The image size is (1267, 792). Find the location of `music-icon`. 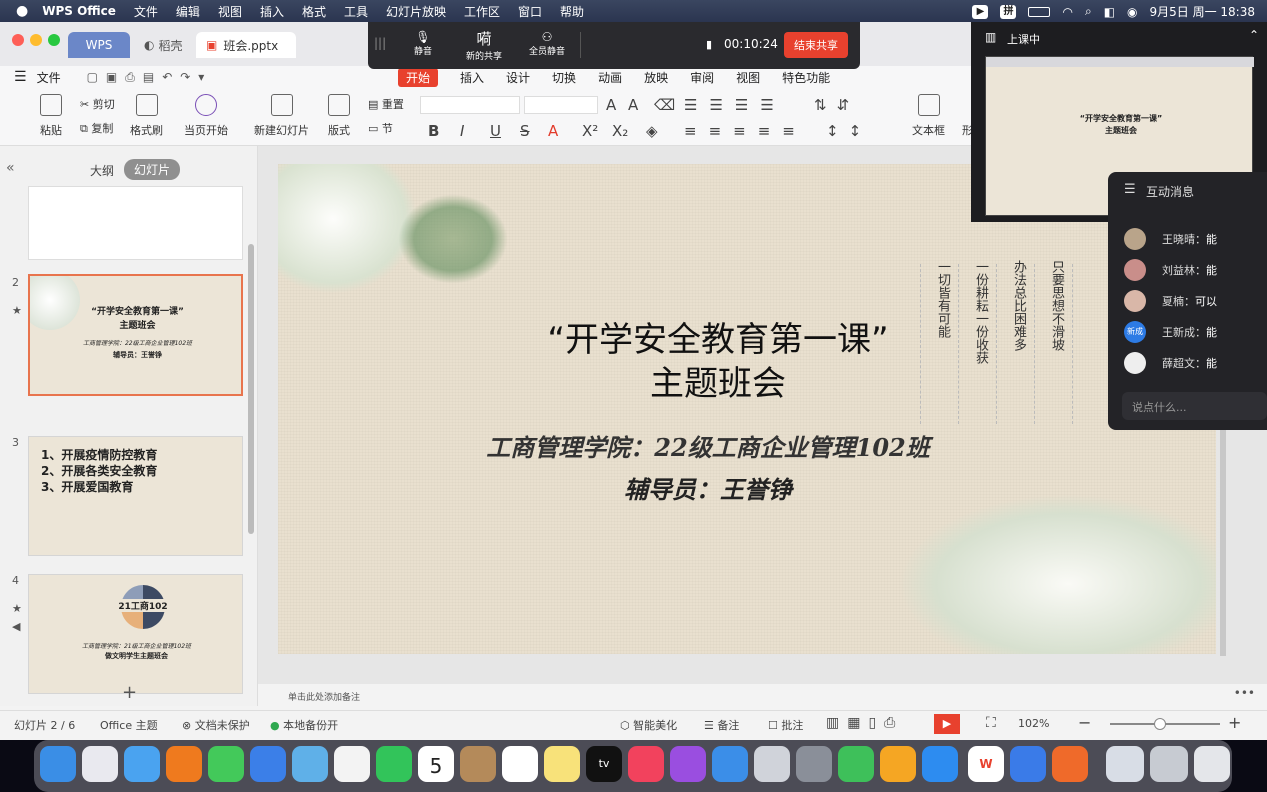

music-icon is located at coordinates (646, 764).